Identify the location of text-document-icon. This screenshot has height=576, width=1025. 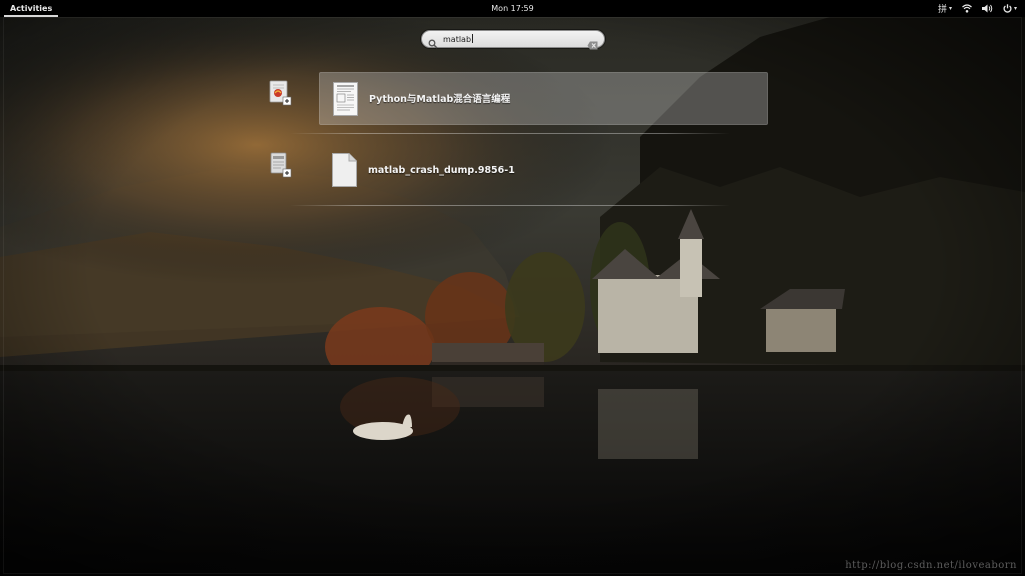
(344, 170).